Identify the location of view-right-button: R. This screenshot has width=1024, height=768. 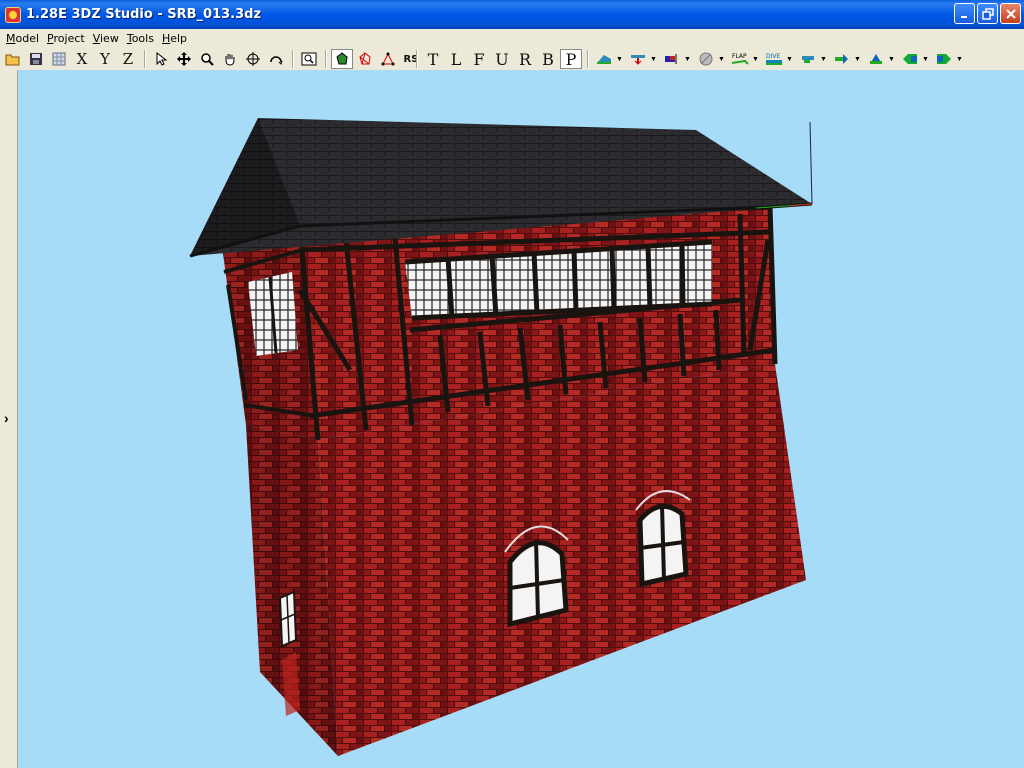
(525, 59).